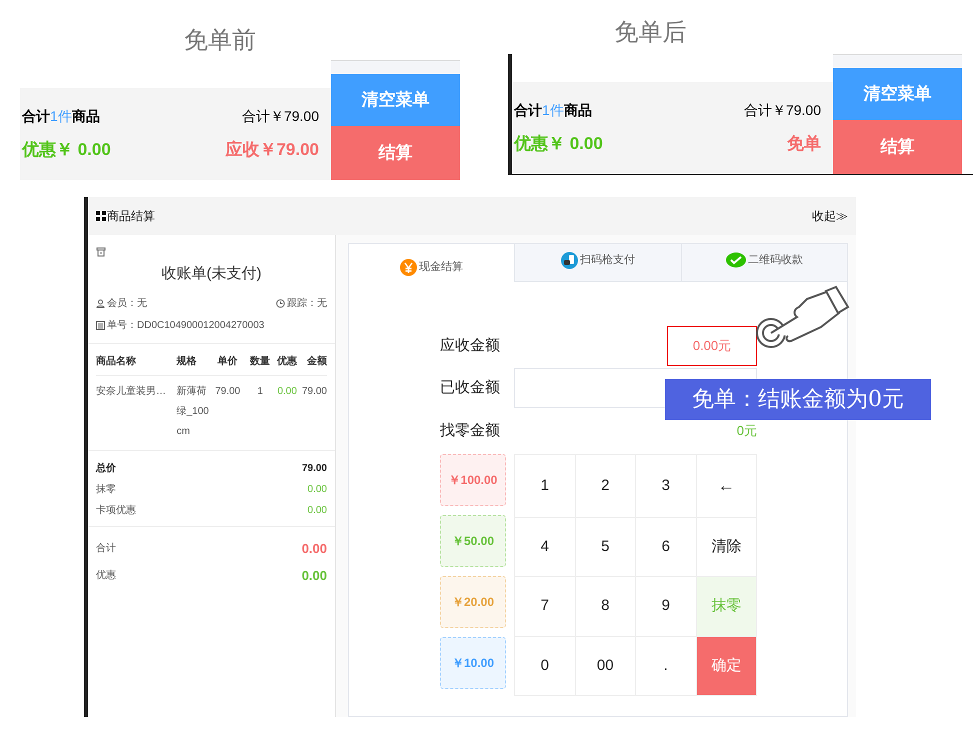 Image resolution: width=973 pixels, height=731 pixels. Describe the element at coordinates (106, 576) in the screenshot. I see `total-label: 优惠` at that location.